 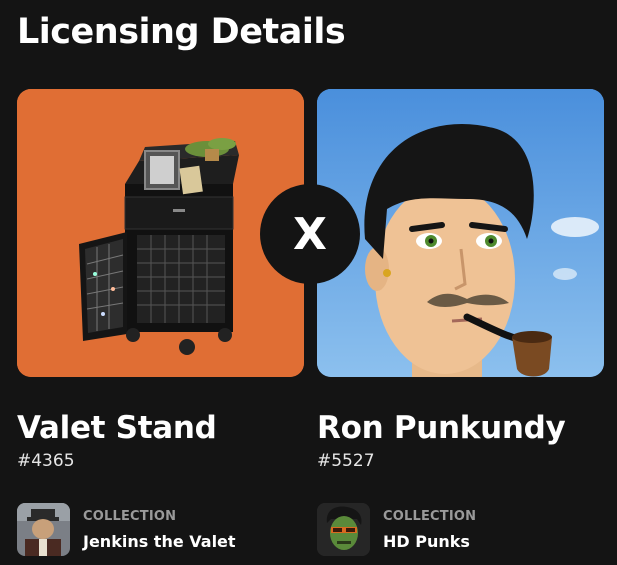 I want to click on left-item-id: #4365, so click(x=46, y=461).